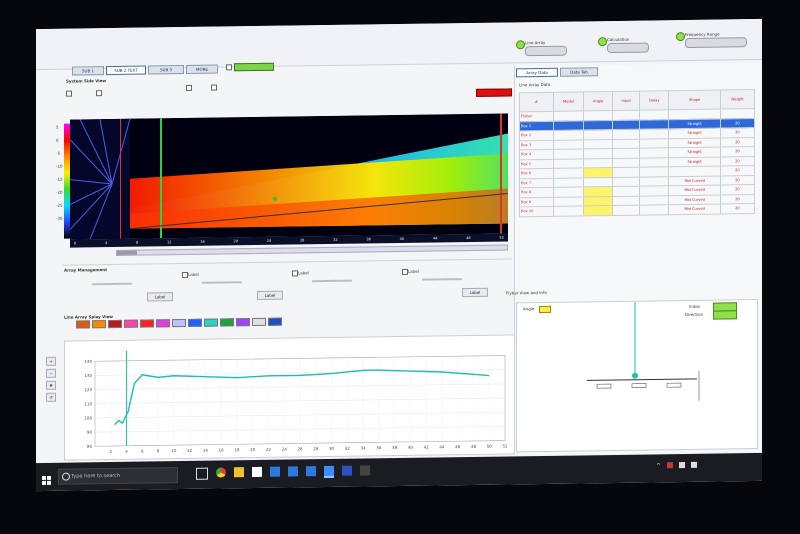  Describe the element at coordinates (239, 472) in the screenshot. I see `folder-icon` at that location.